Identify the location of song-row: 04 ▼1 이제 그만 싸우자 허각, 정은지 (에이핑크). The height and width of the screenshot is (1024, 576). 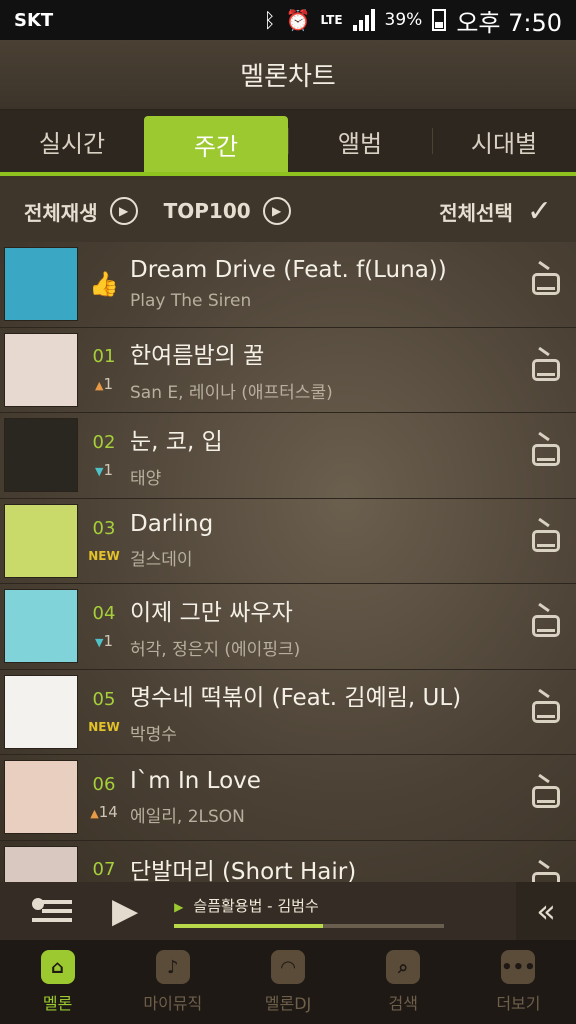
(288, 627).